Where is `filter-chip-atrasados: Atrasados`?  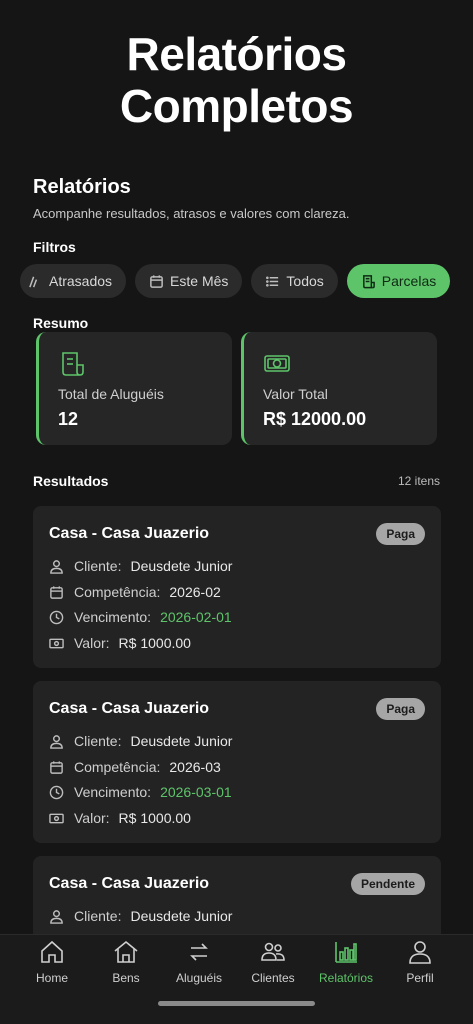
filter-chip-atrasados: Atrasados is located at coordinates (73, 281).